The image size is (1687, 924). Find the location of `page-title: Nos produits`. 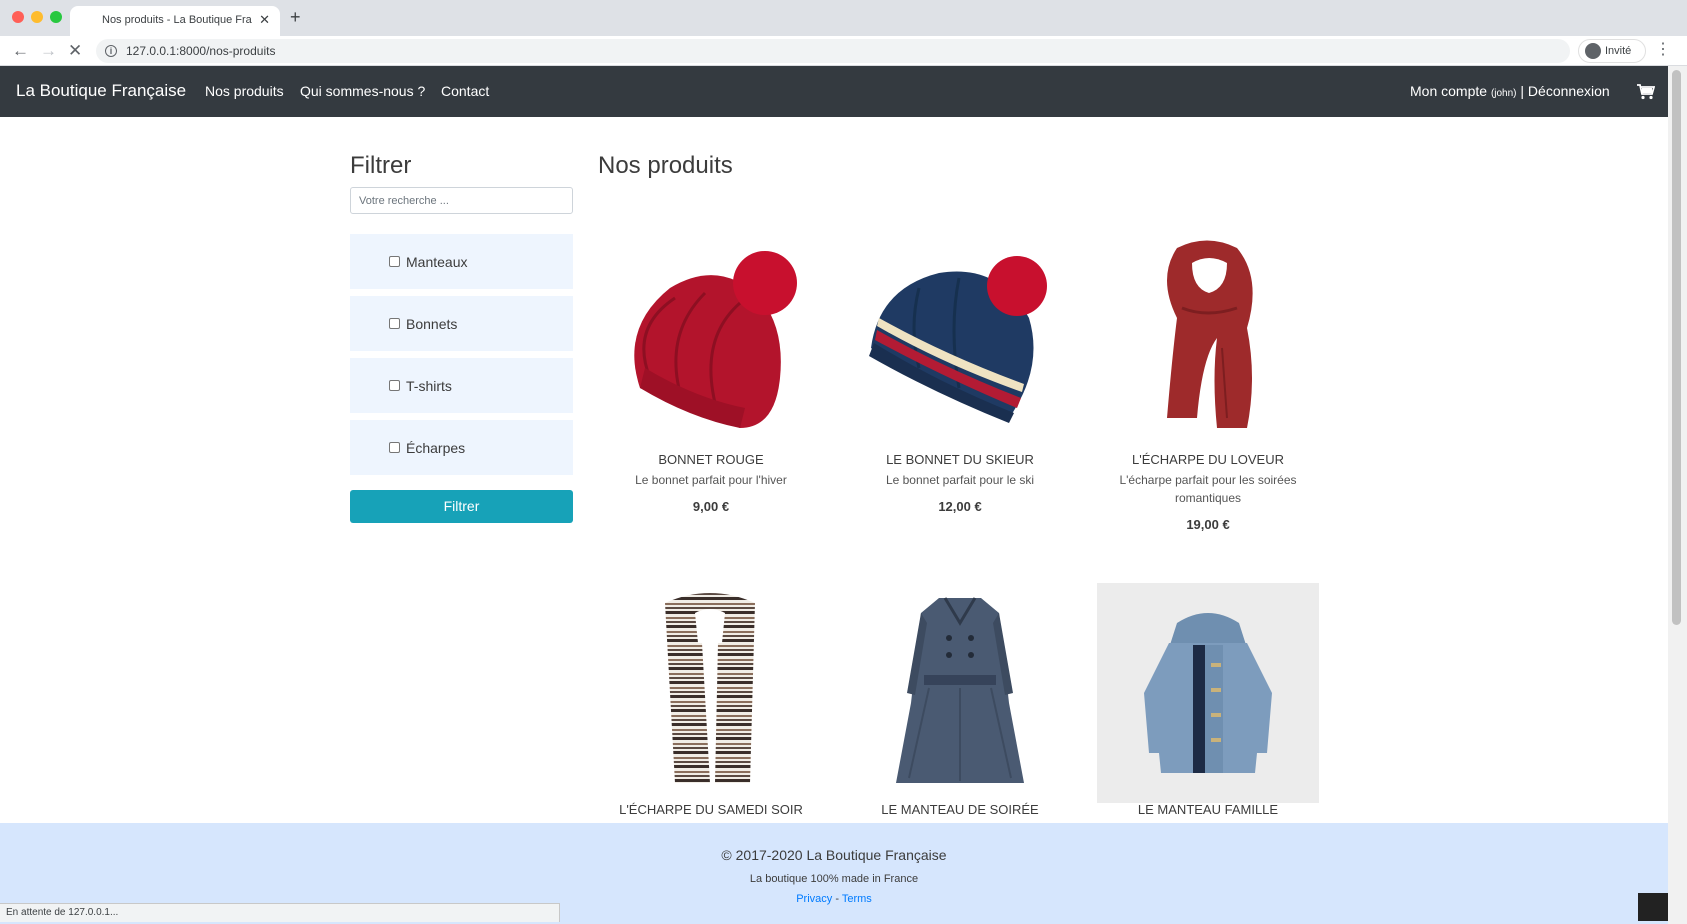

page-title: Nos produits is located at coordinates (665, 165).